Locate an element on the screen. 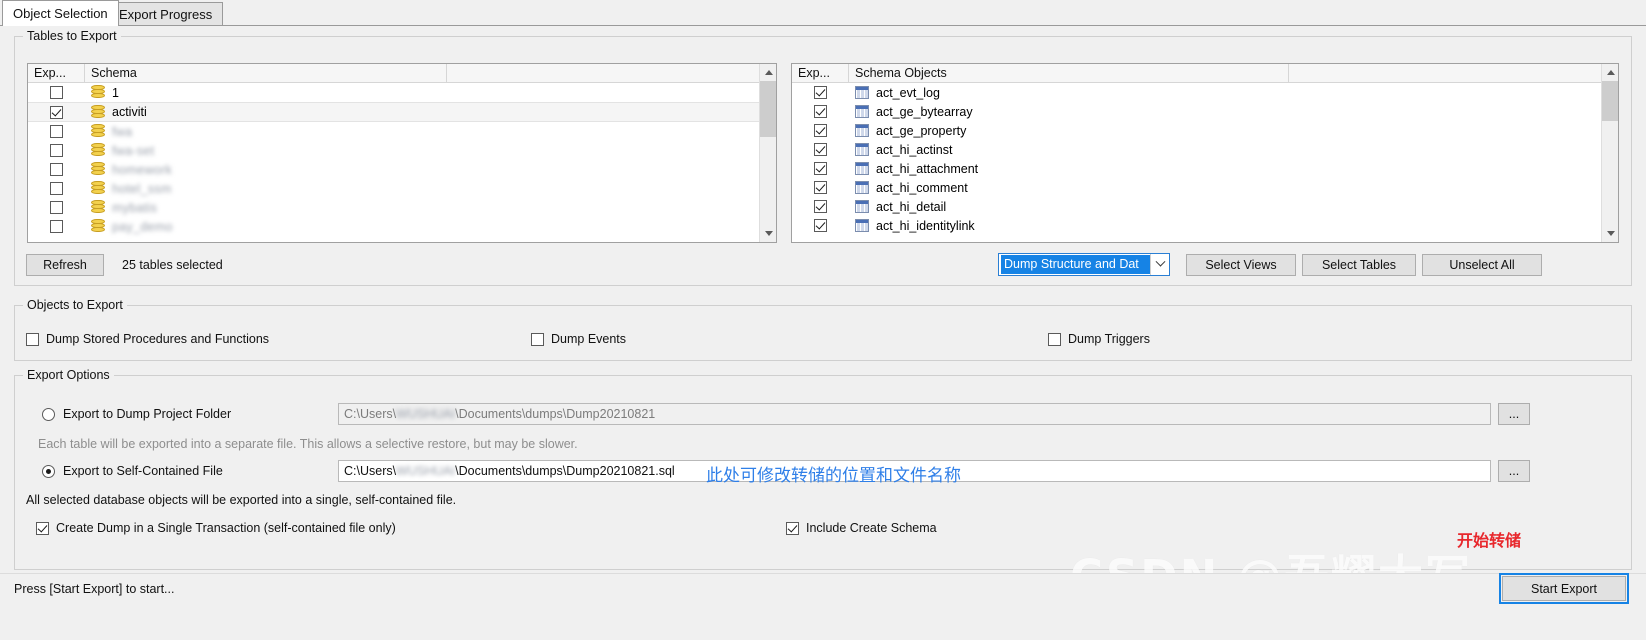 This screenshot has height=640, width=1646. schema-row: activiti is located at coordinates (402, 112).